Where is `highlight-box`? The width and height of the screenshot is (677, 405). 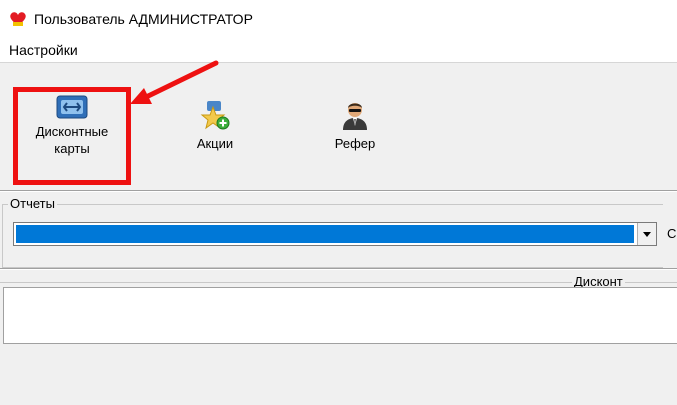
highlight-box is located at coordinates (72, 136).